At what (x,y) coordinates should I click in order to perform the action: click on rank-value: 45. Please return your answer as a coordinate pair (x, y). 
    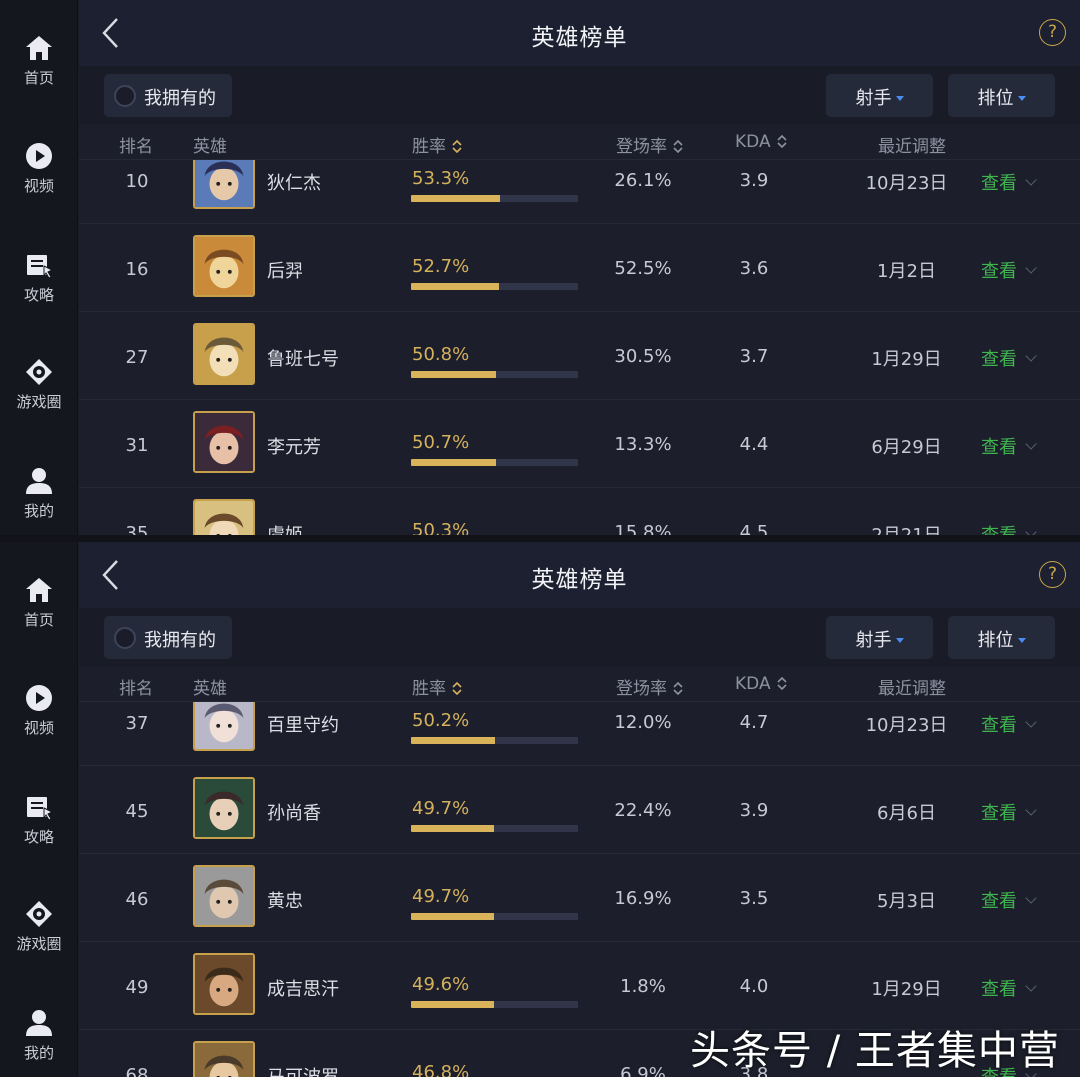
    Looking at the image, I should click on (137, 811).